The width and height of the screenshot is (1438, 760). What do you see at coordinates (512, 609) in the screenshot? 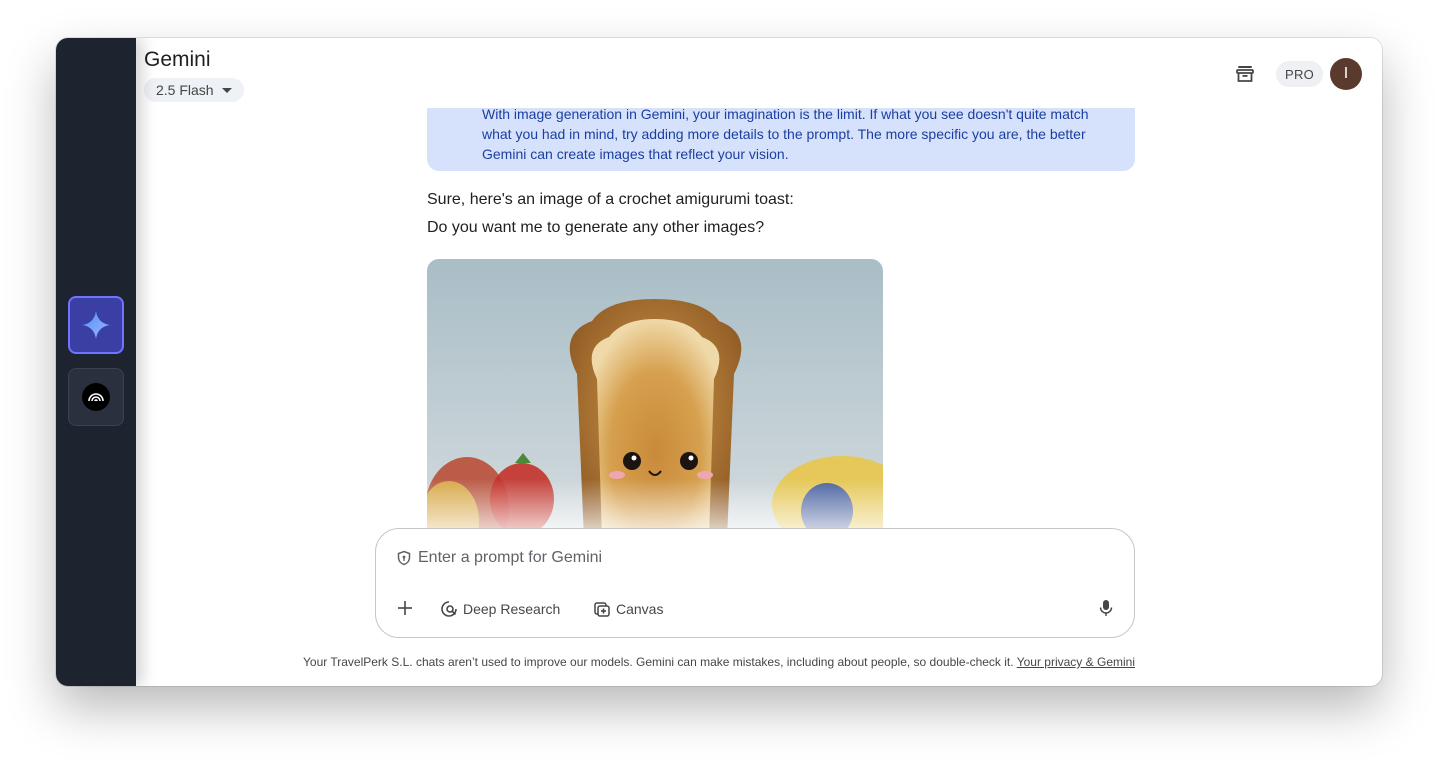
I see `deep-research-label: Deep Research` at bounding box center [512, 609].